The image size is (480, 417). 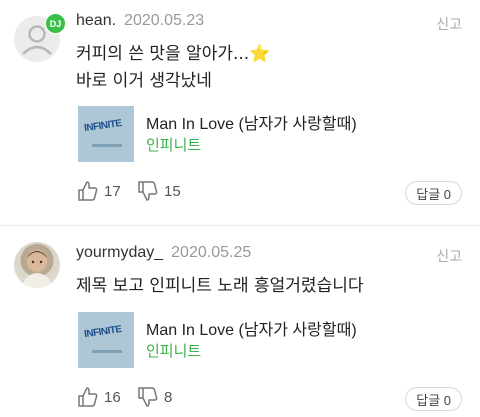 I want to click on like-button: 16, so click(x=98, y=397).